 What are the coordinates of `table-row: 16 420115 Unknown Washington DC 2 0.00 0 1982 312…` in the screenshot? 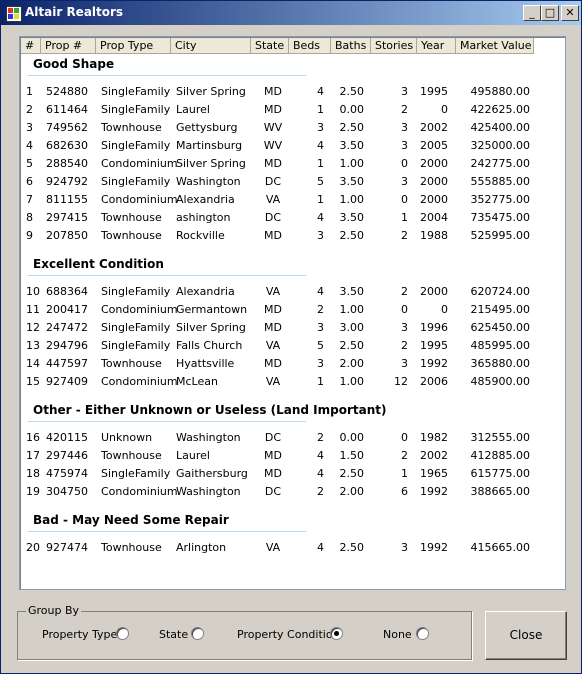 It's located at (291, 438).